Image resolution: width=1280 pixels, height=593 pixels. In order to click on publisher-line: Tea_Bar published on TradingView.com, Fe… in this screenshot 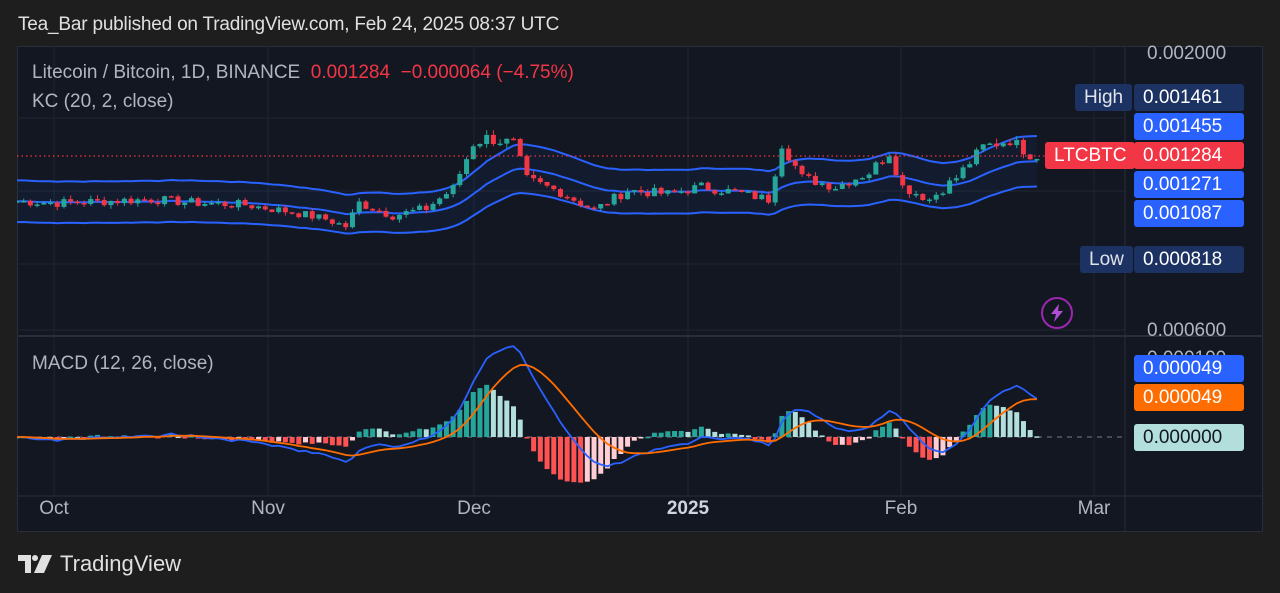, I will do `click(289, 24)`.